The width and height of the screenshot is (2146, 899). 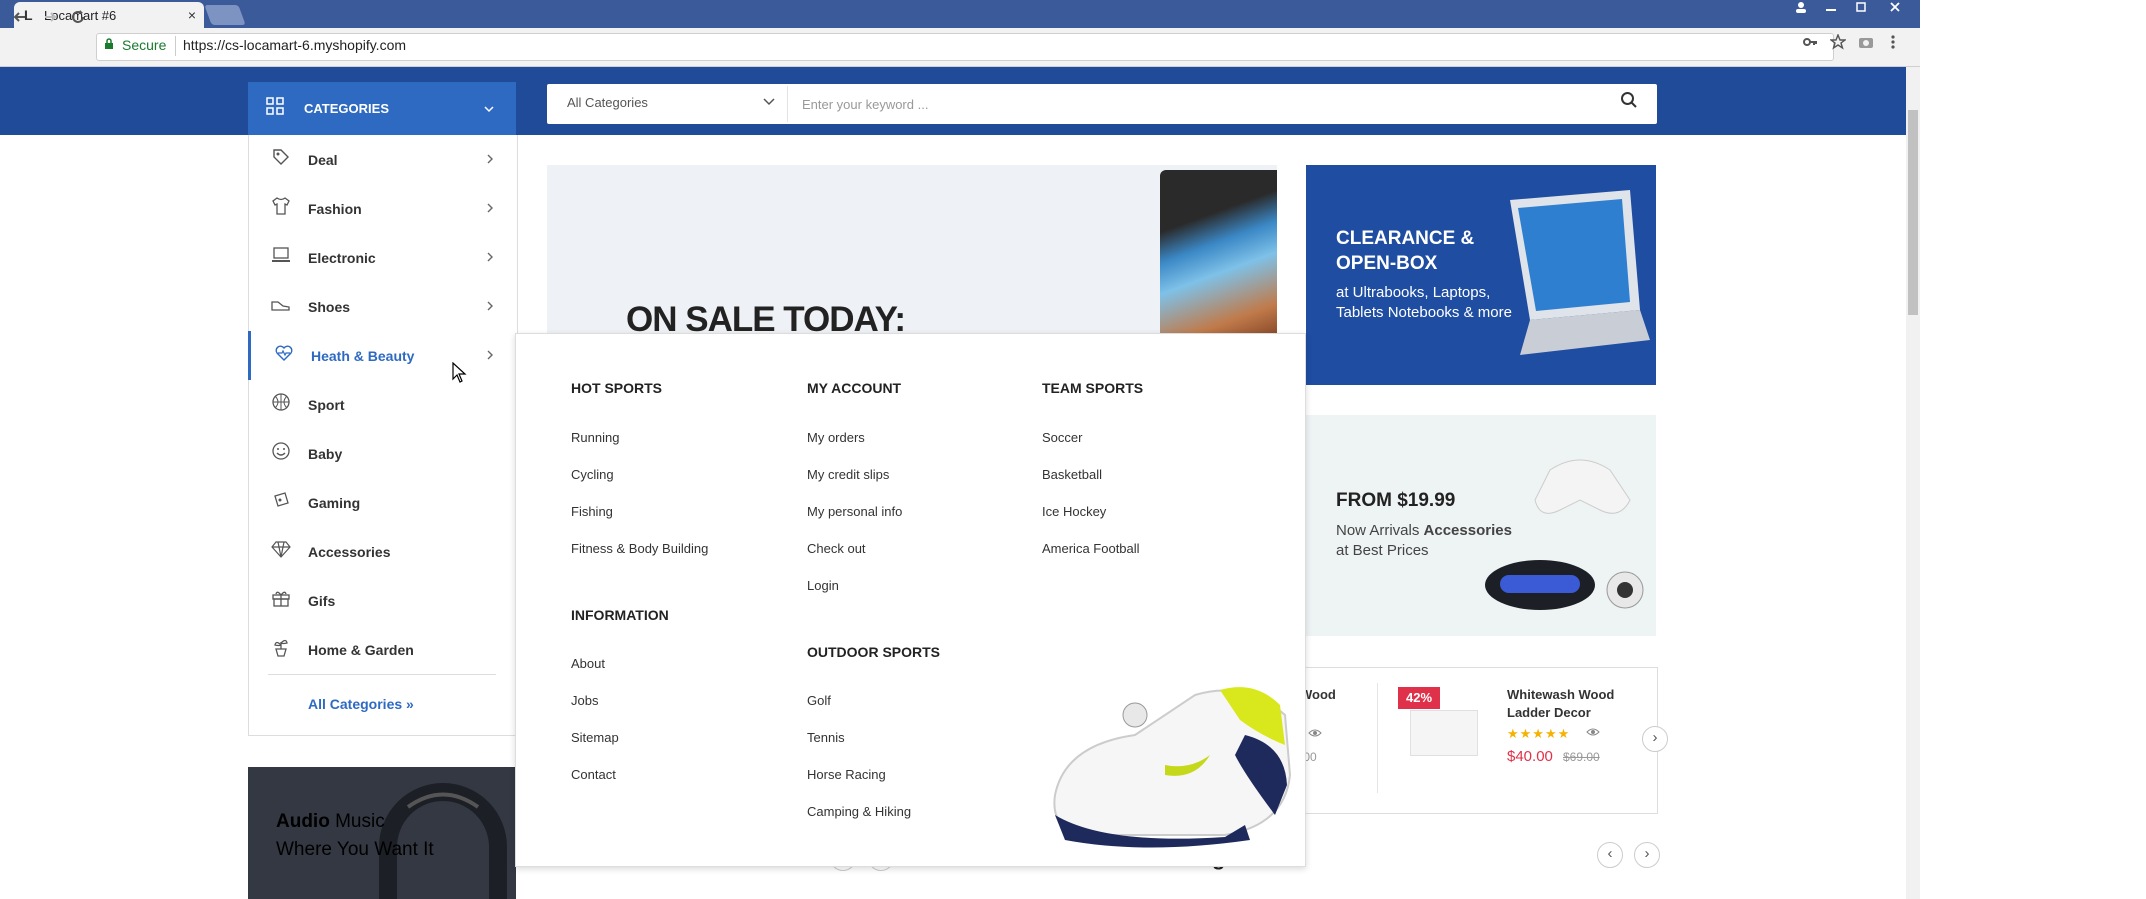 What do you see at coordinates (1629, 102) in the screenshot?
I see `search-icon` at bounding box center [1629, 102].